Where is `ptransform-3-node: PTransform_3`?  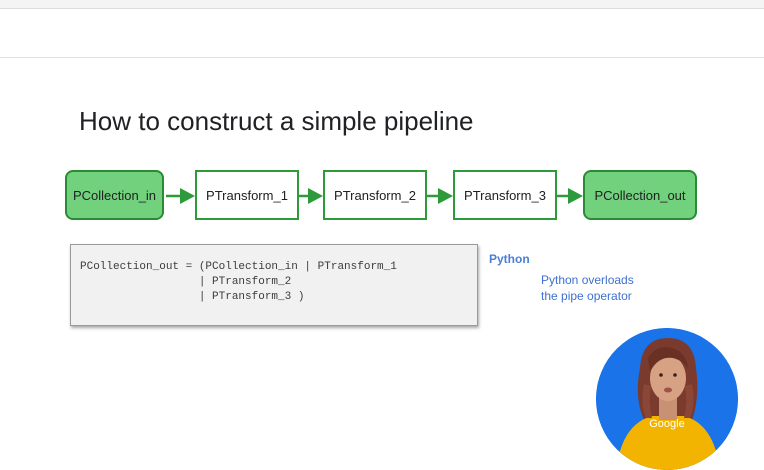 ptransform-3-node: PTransform_3 is located at coordinates (505, 195).